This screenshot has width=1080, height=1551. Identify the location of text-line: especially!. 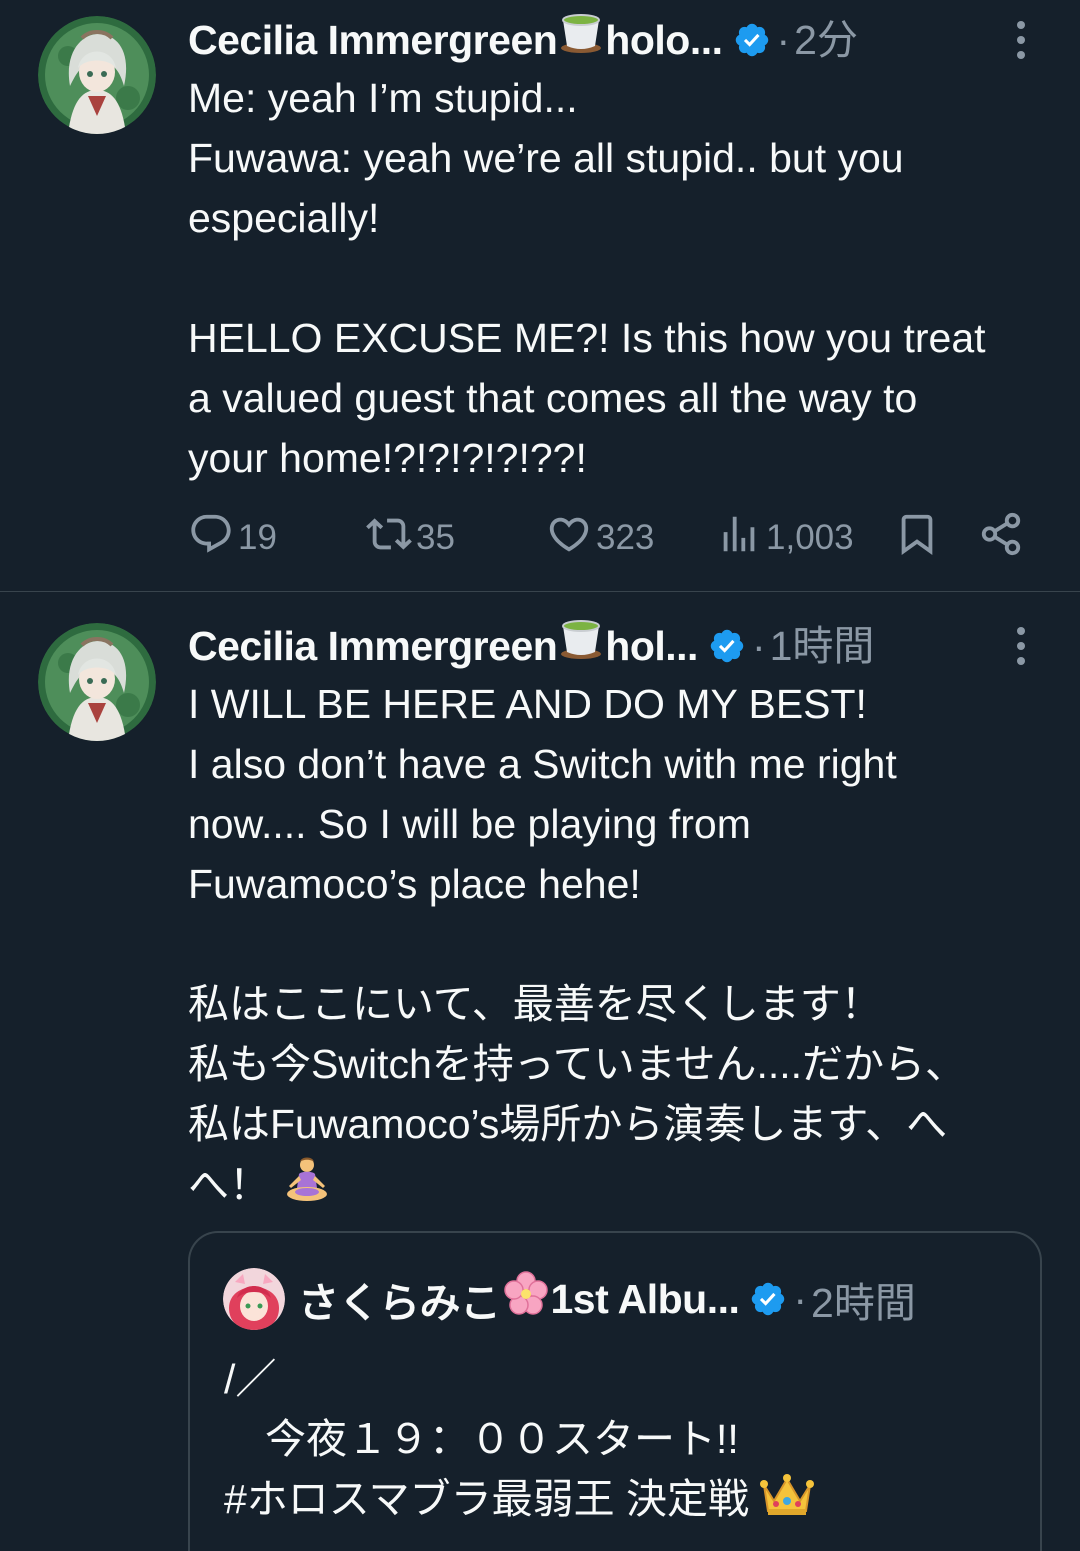
(284, 218).